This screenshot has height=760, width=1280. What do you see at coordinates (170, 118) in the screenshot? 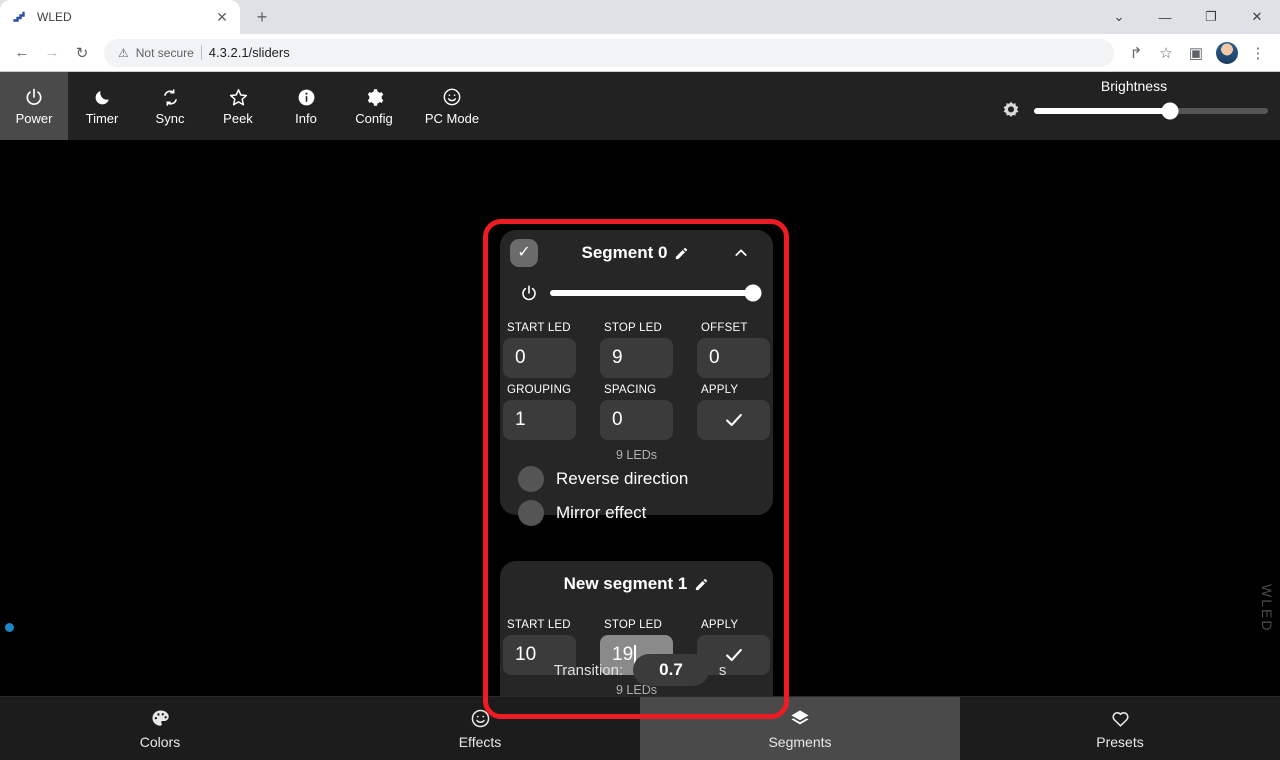
I see `toolbar-label-sync: Sync` at bounding box center [170, 118].